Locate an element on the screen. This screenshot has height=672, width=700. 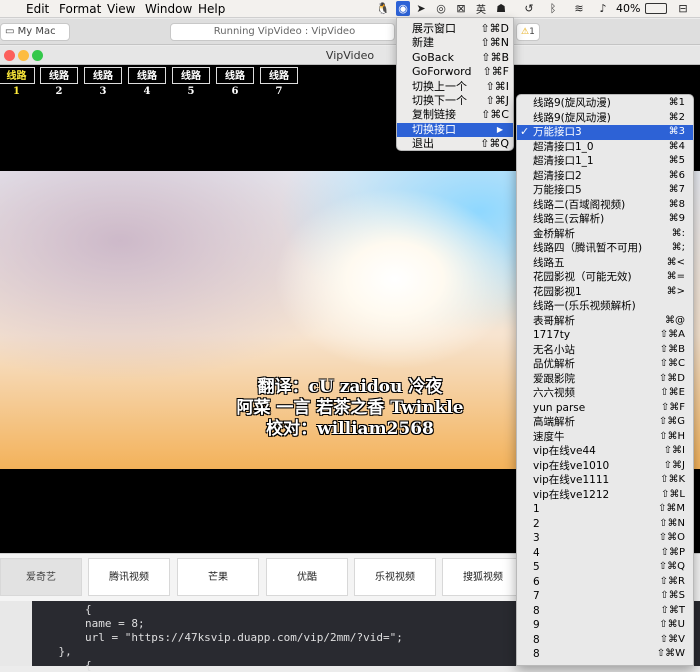
submenu-item: 线路一(乐乐视频解析) is located at coordinates (605, 306).